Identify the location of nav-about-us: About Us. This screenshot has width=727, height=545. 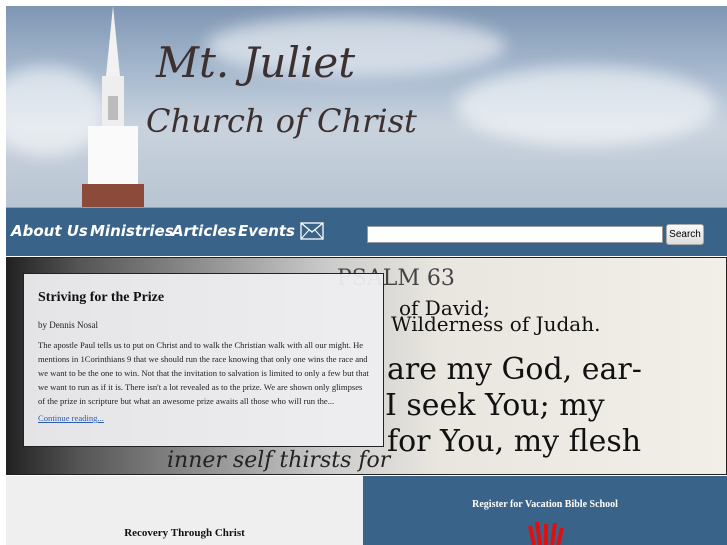
(49, 231).